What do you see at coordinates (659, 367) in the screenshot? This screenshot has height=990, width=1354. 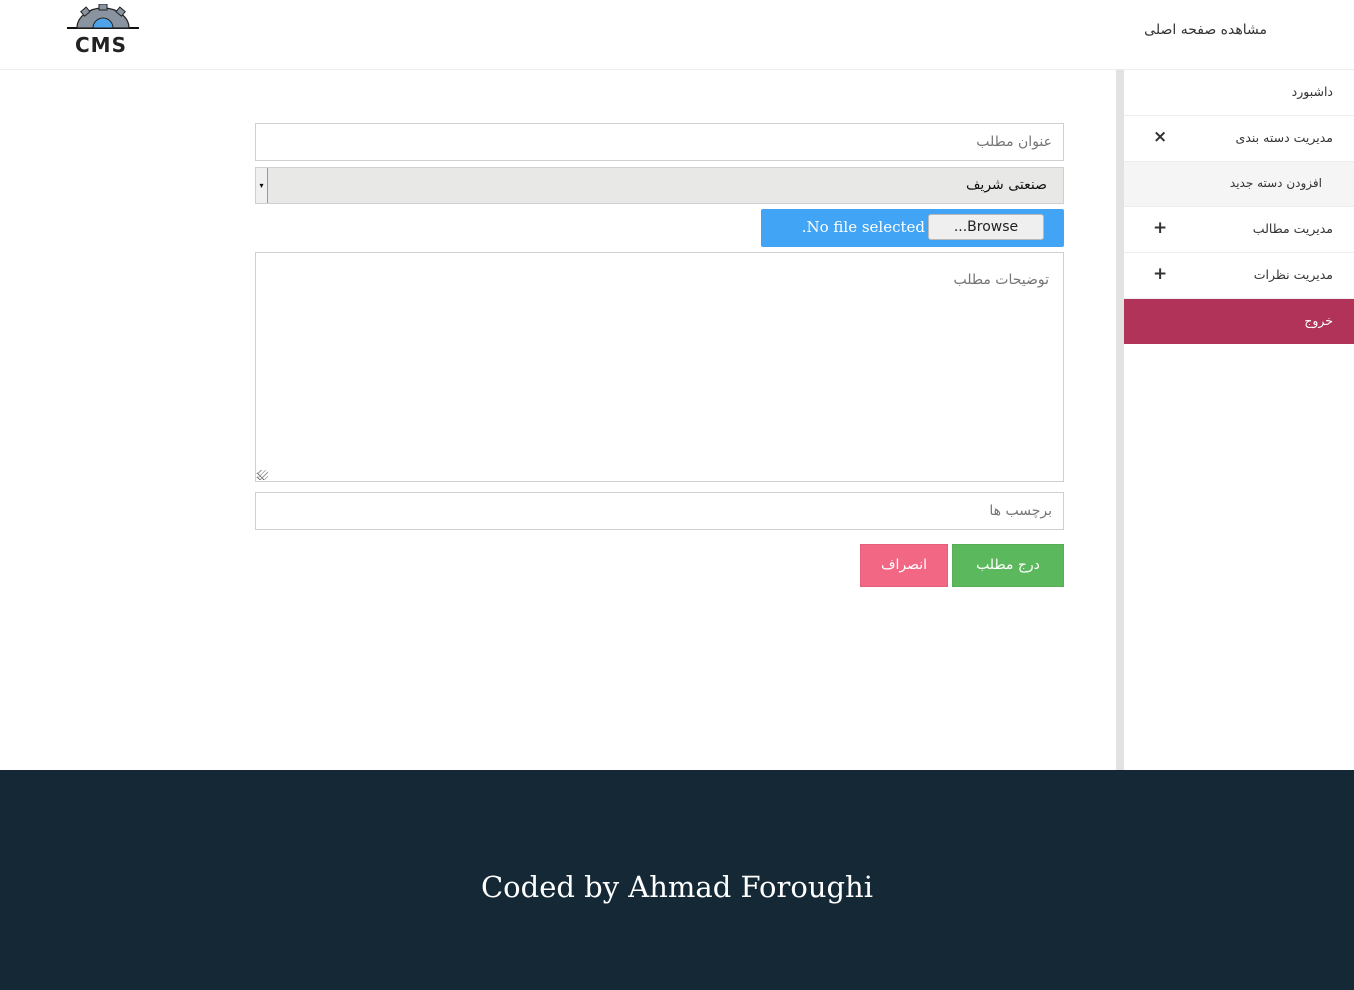 I see `post-description-textarea` at bounding box center [659, 367].